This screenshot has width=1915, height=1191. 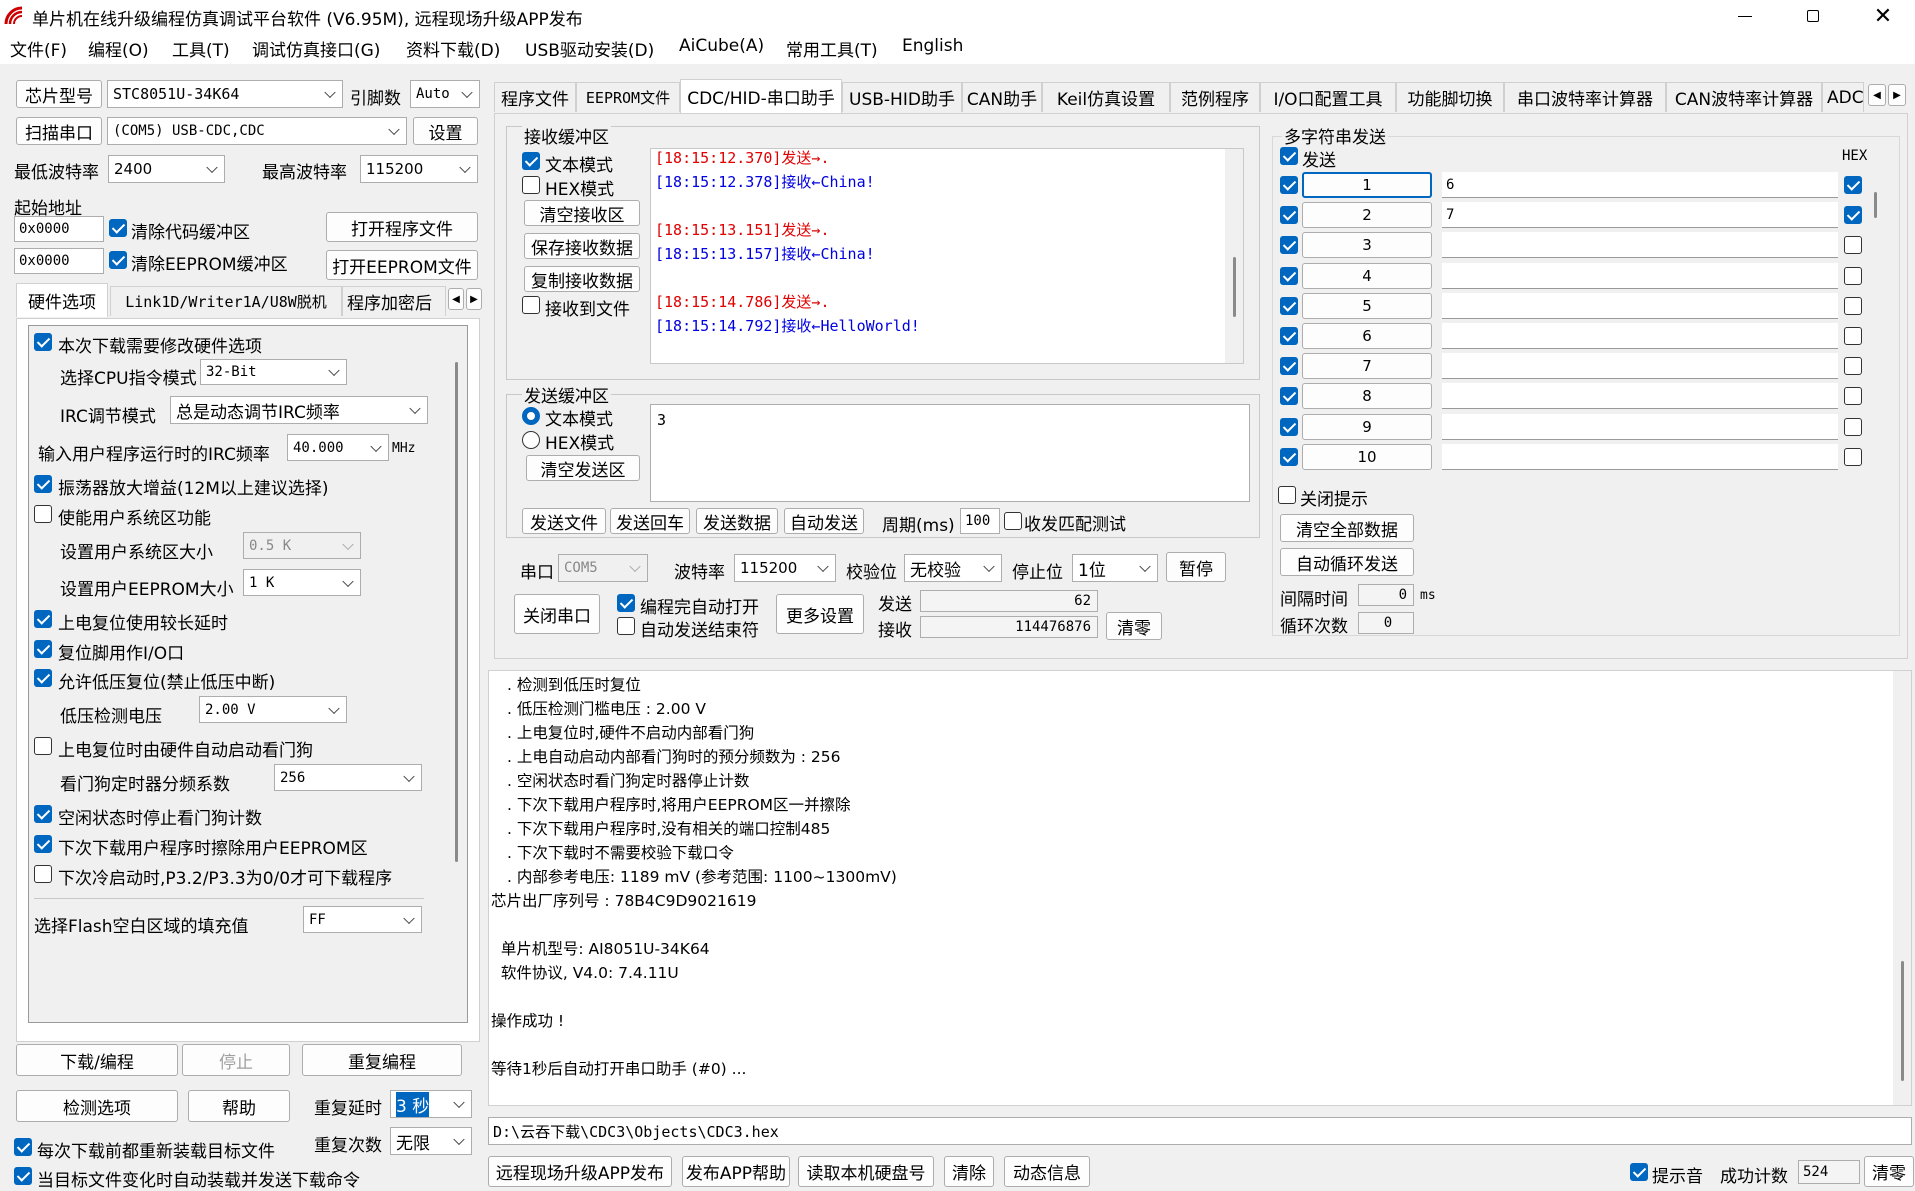 What do you see at coordinates (531, 185) in the screenshot?
I see `recv-hex-mode-checkbox` at bounding box center [531, 185].